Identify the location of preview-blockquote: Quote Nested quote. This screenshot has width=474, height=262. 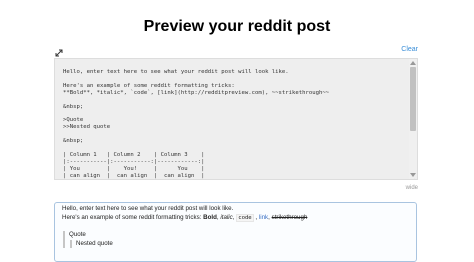
(236, 240).